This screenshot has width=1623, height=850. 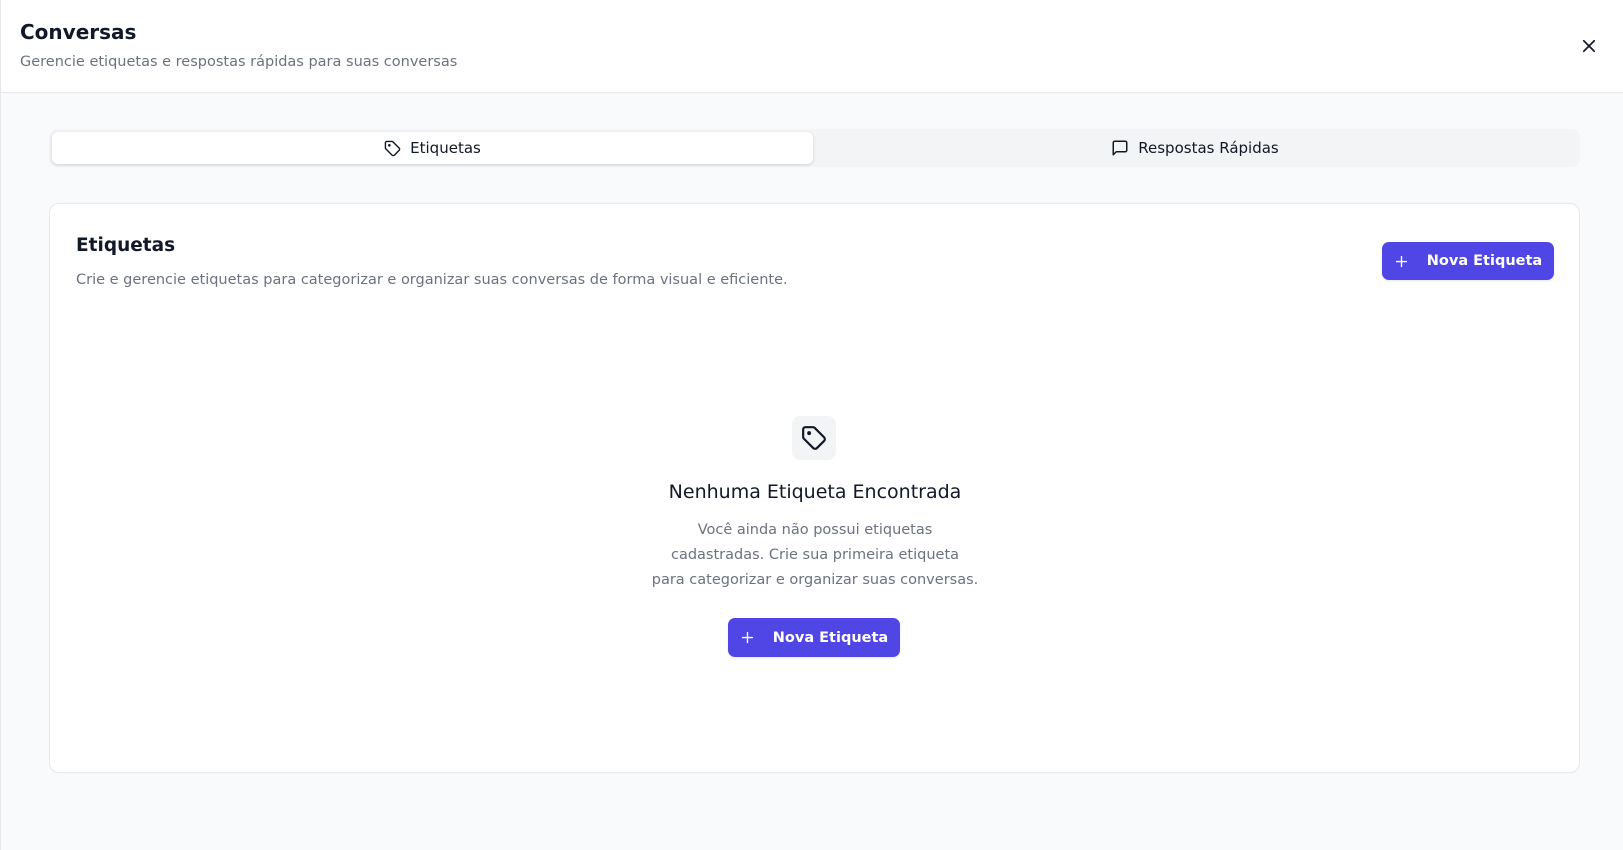 I want to click on close-icon, so click(x=1589, y=46).